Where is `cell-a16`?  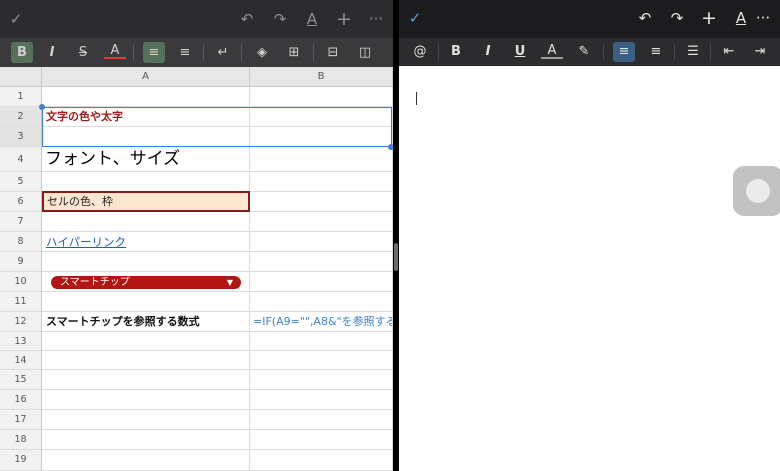
cell-a16 is located at coordinates (146, 400).